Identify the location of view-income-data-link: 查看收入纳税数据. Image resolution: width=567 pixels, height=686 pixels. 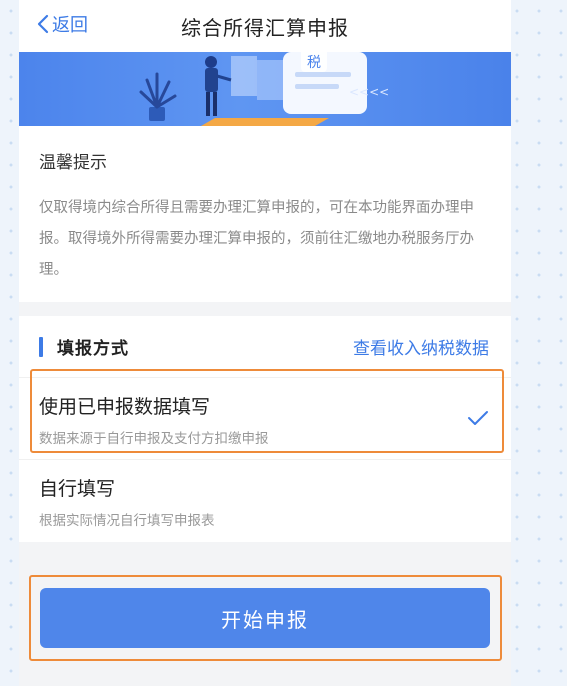
(421, 346).